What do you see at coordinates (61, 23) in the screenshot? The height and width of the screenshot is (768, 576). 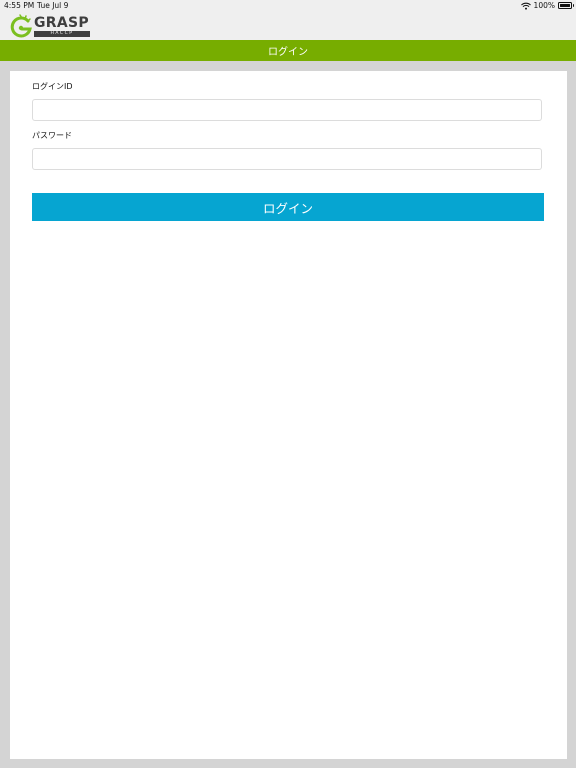 I see `logo-text: GRASP` at bounding box center [61, 23].